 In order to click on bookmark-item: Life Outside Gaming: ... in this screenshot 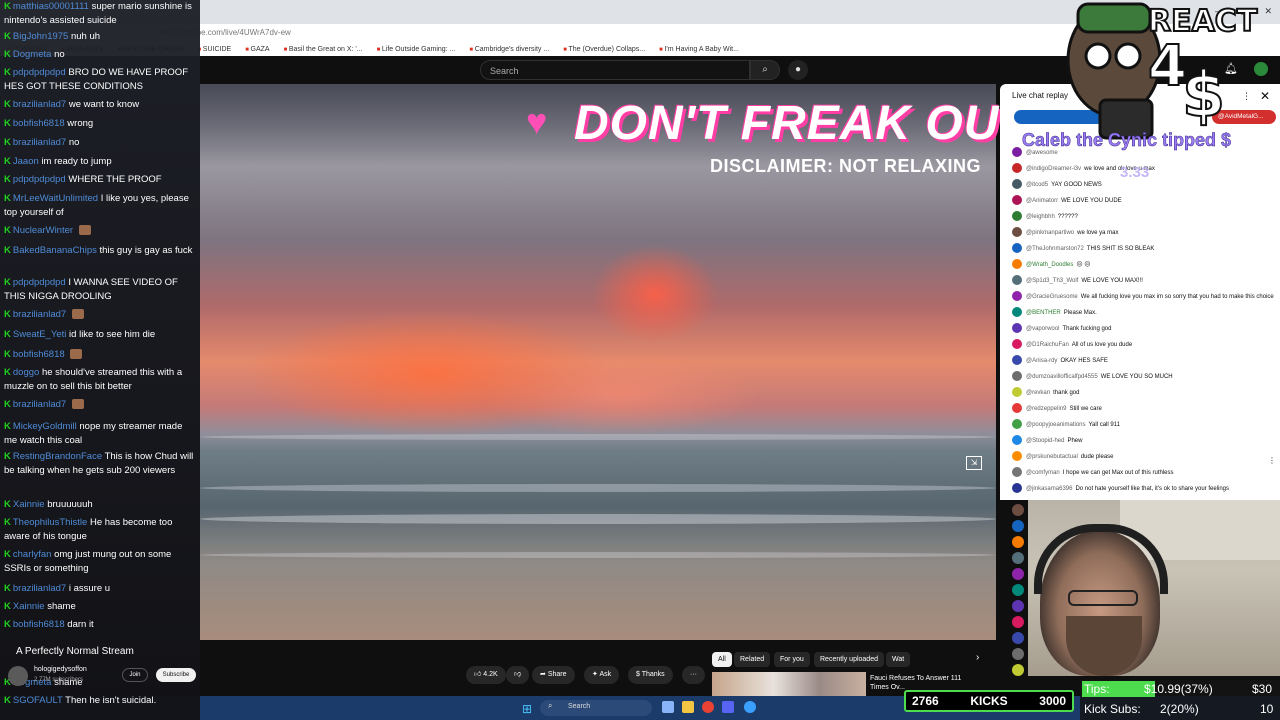, I will do `click(416, 49)`.